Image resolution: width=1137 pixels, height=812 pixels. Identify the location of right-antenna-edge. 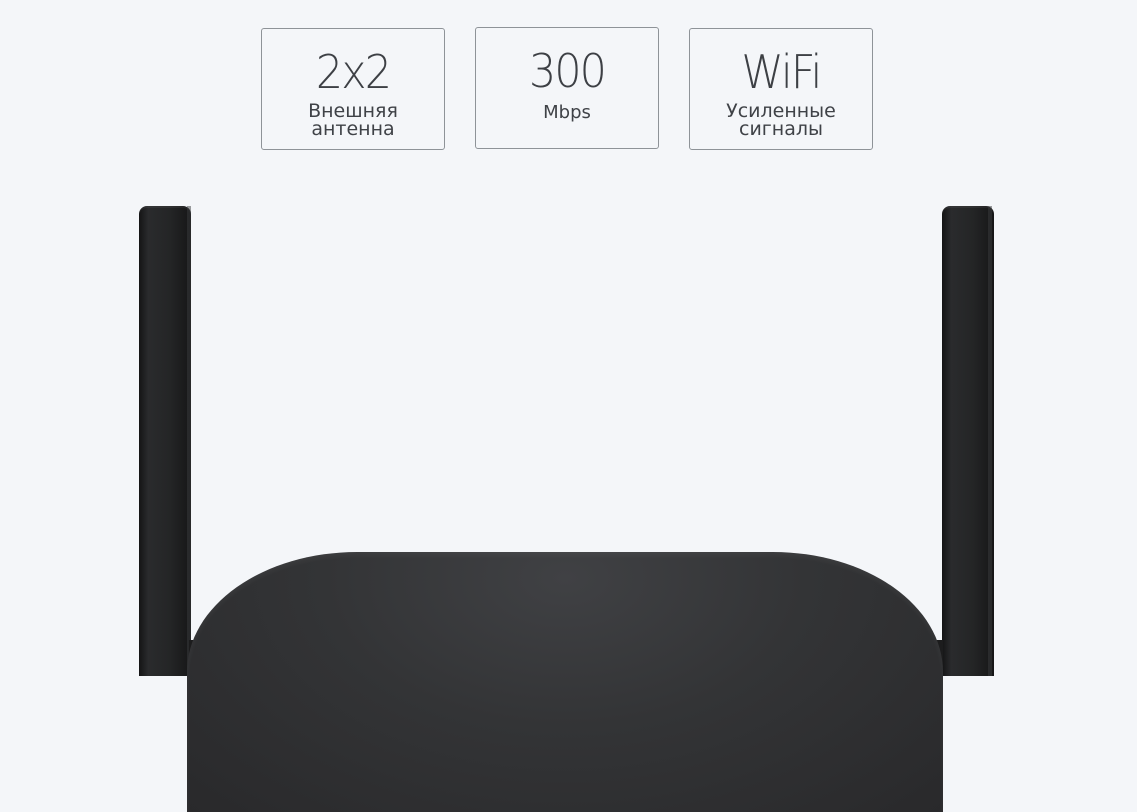
(990, 441).